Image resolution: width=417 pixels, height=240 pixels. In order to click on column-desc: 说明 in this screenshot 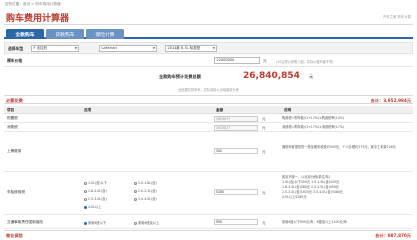, I will do `click(288, 109)`.